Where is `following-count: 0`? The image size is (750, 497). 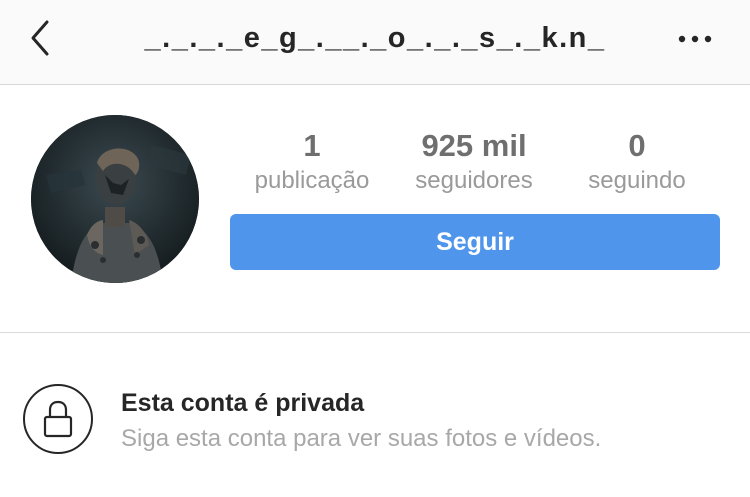 following-count: 0 is located at coordinates (637, 145).